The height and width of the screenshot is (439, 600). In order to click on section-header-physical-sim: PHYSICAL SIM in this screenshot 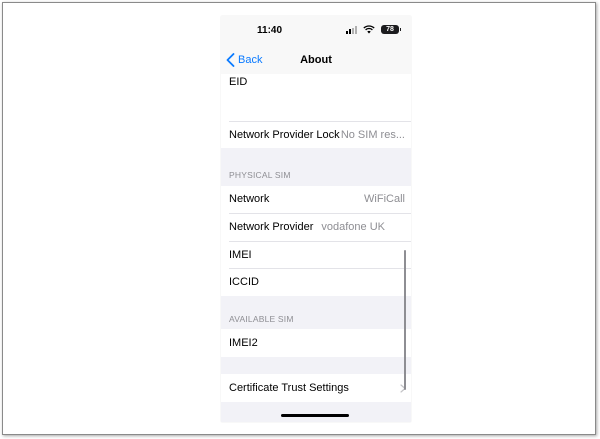, I will do `click(260, 175)`.